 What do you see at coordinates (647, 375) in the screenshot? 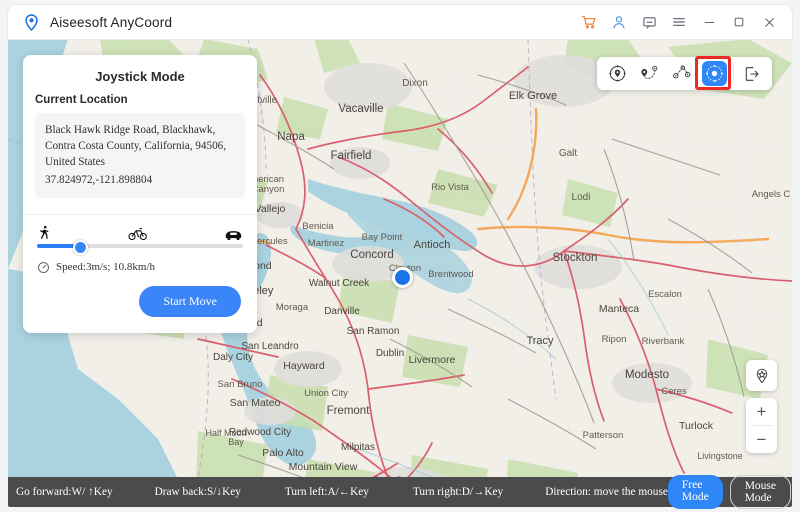
I see `map-label: Modesto` at bounding box center [647, 375].